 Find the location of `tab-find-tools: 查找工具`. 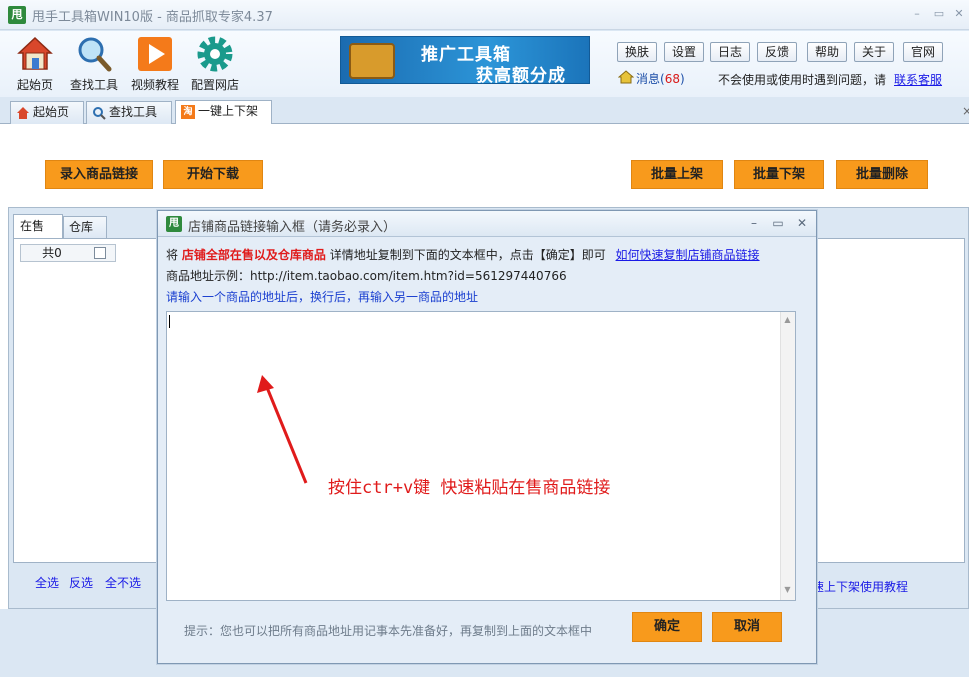

tab-find-tools: 查找工具 is located at coordinates (129, 112).